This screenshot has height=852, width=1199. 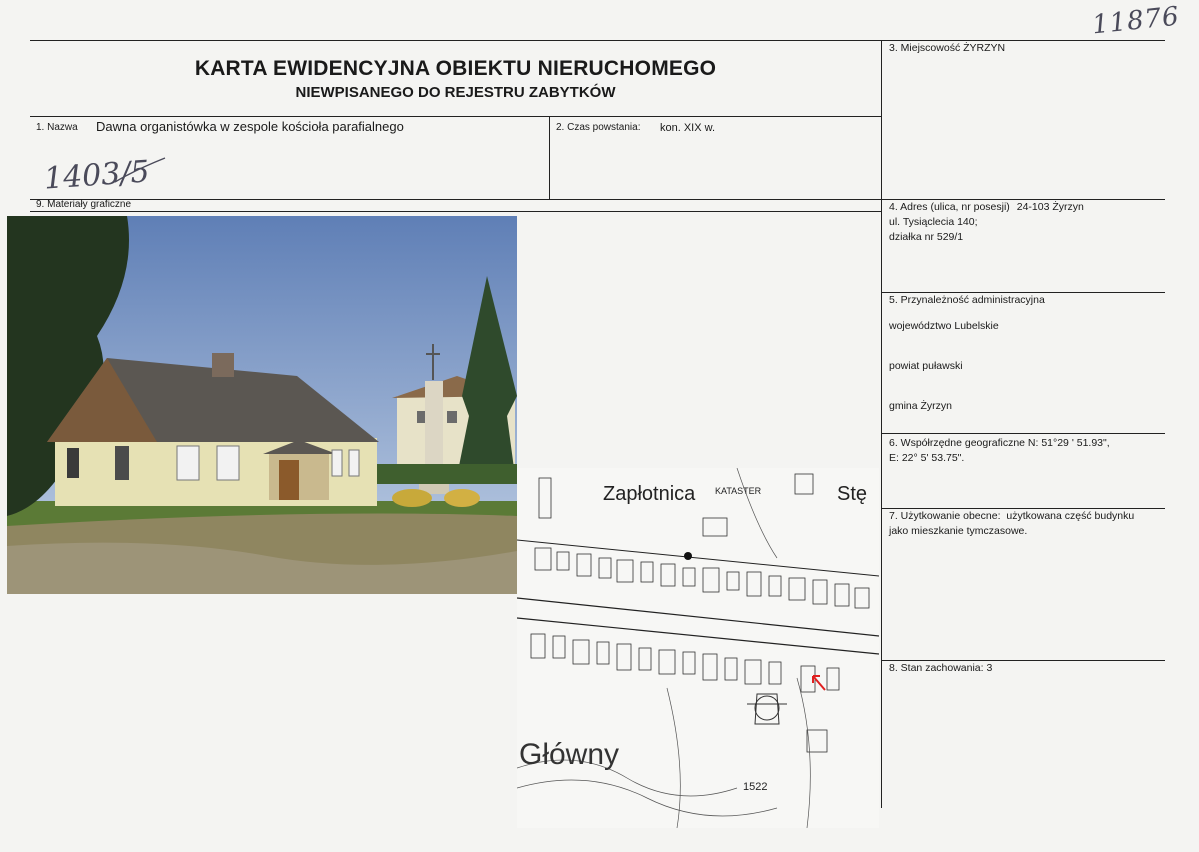 What do you see at coordinates (921, 406) in the screenshot?
I see `field-gmina: gmina Żyrzyn` at bounding box center [921, 406].